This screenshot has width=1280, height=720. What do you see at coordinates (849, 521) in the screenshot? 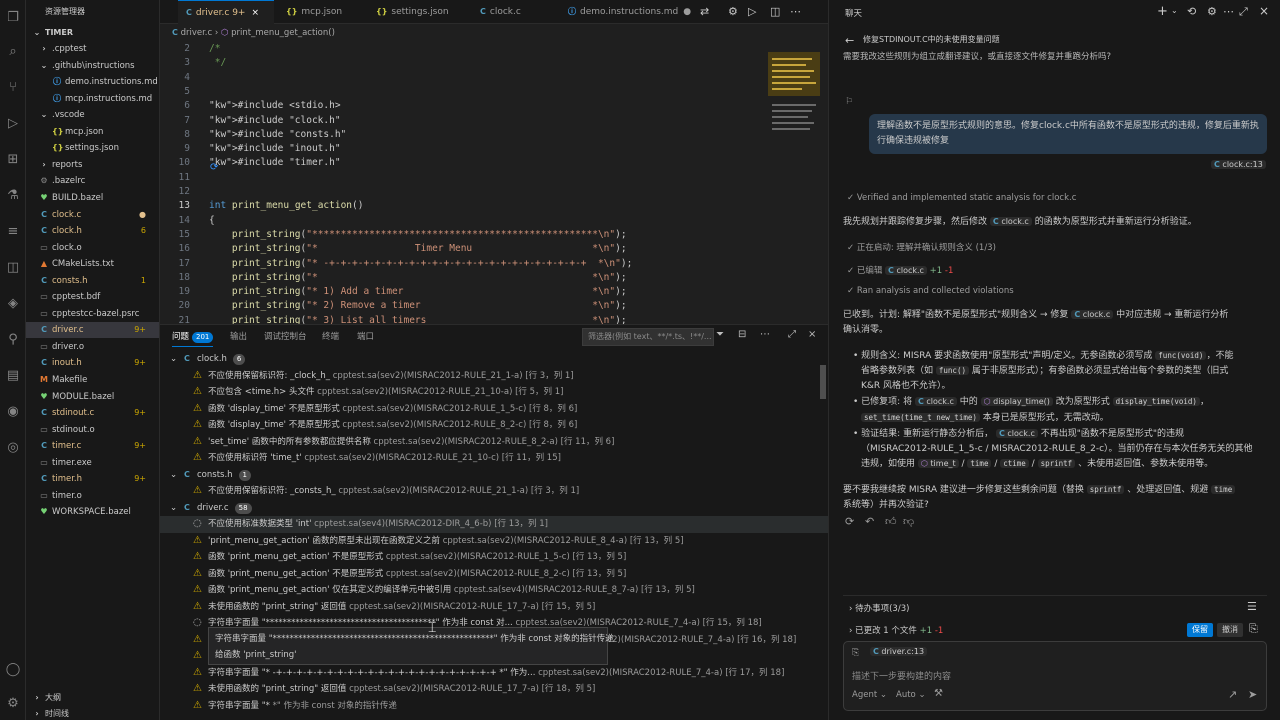
I see `retry-icon: ⟳` at bounding box center [849, 521].